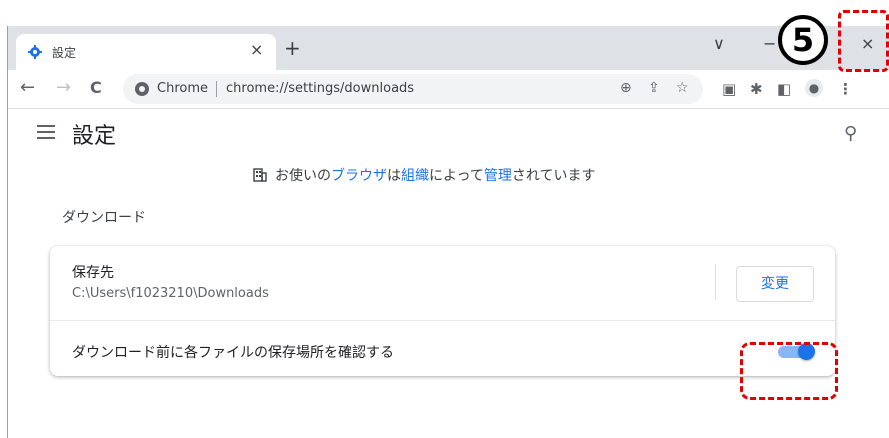 Image resolution: width=889 pixels, height=438 pixels. Describe the element at coordinates (715, 282) in the screenshot. I see `vertical-divider` at that location.